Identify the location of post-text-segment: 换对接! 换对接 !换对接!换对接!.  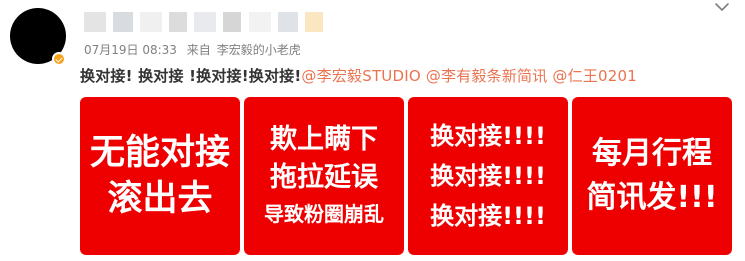
(191, 76).